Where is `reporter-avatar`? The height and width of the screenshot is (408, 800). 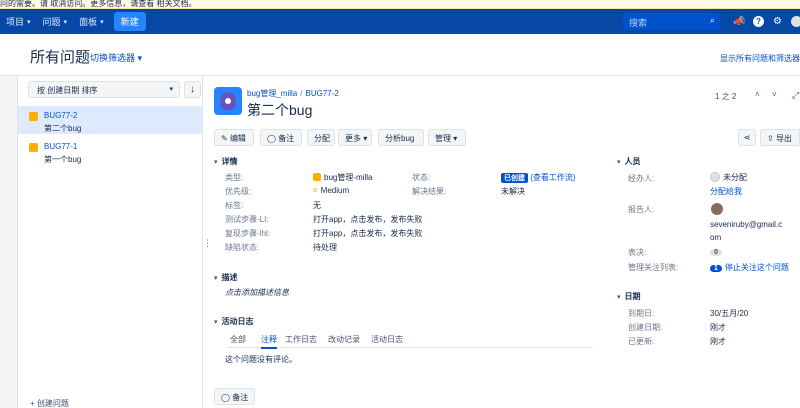
reporter-avatar is located at coordinates (717, 209).